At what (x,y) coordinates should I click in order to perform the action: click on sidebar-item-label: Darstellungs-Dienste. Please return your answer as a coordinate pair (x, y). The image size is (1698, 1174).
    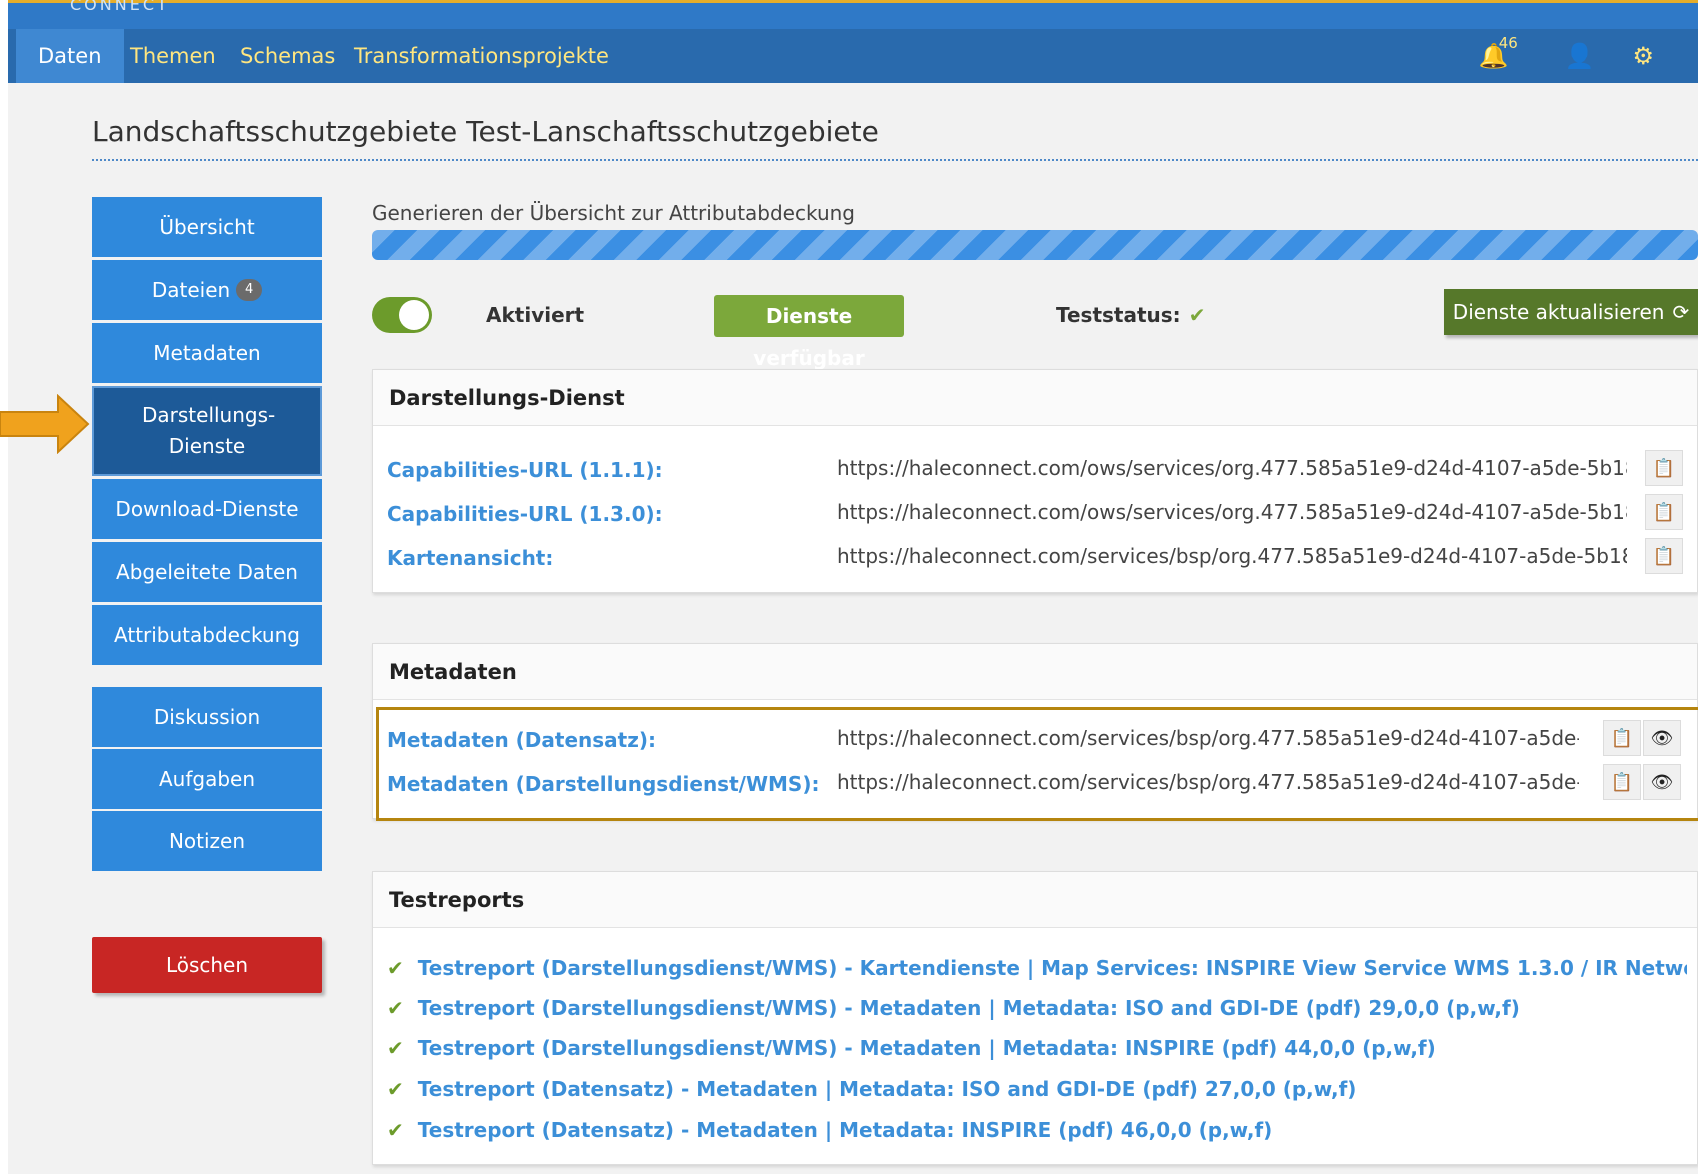
    Looking at the image, I should click on (209, 430).